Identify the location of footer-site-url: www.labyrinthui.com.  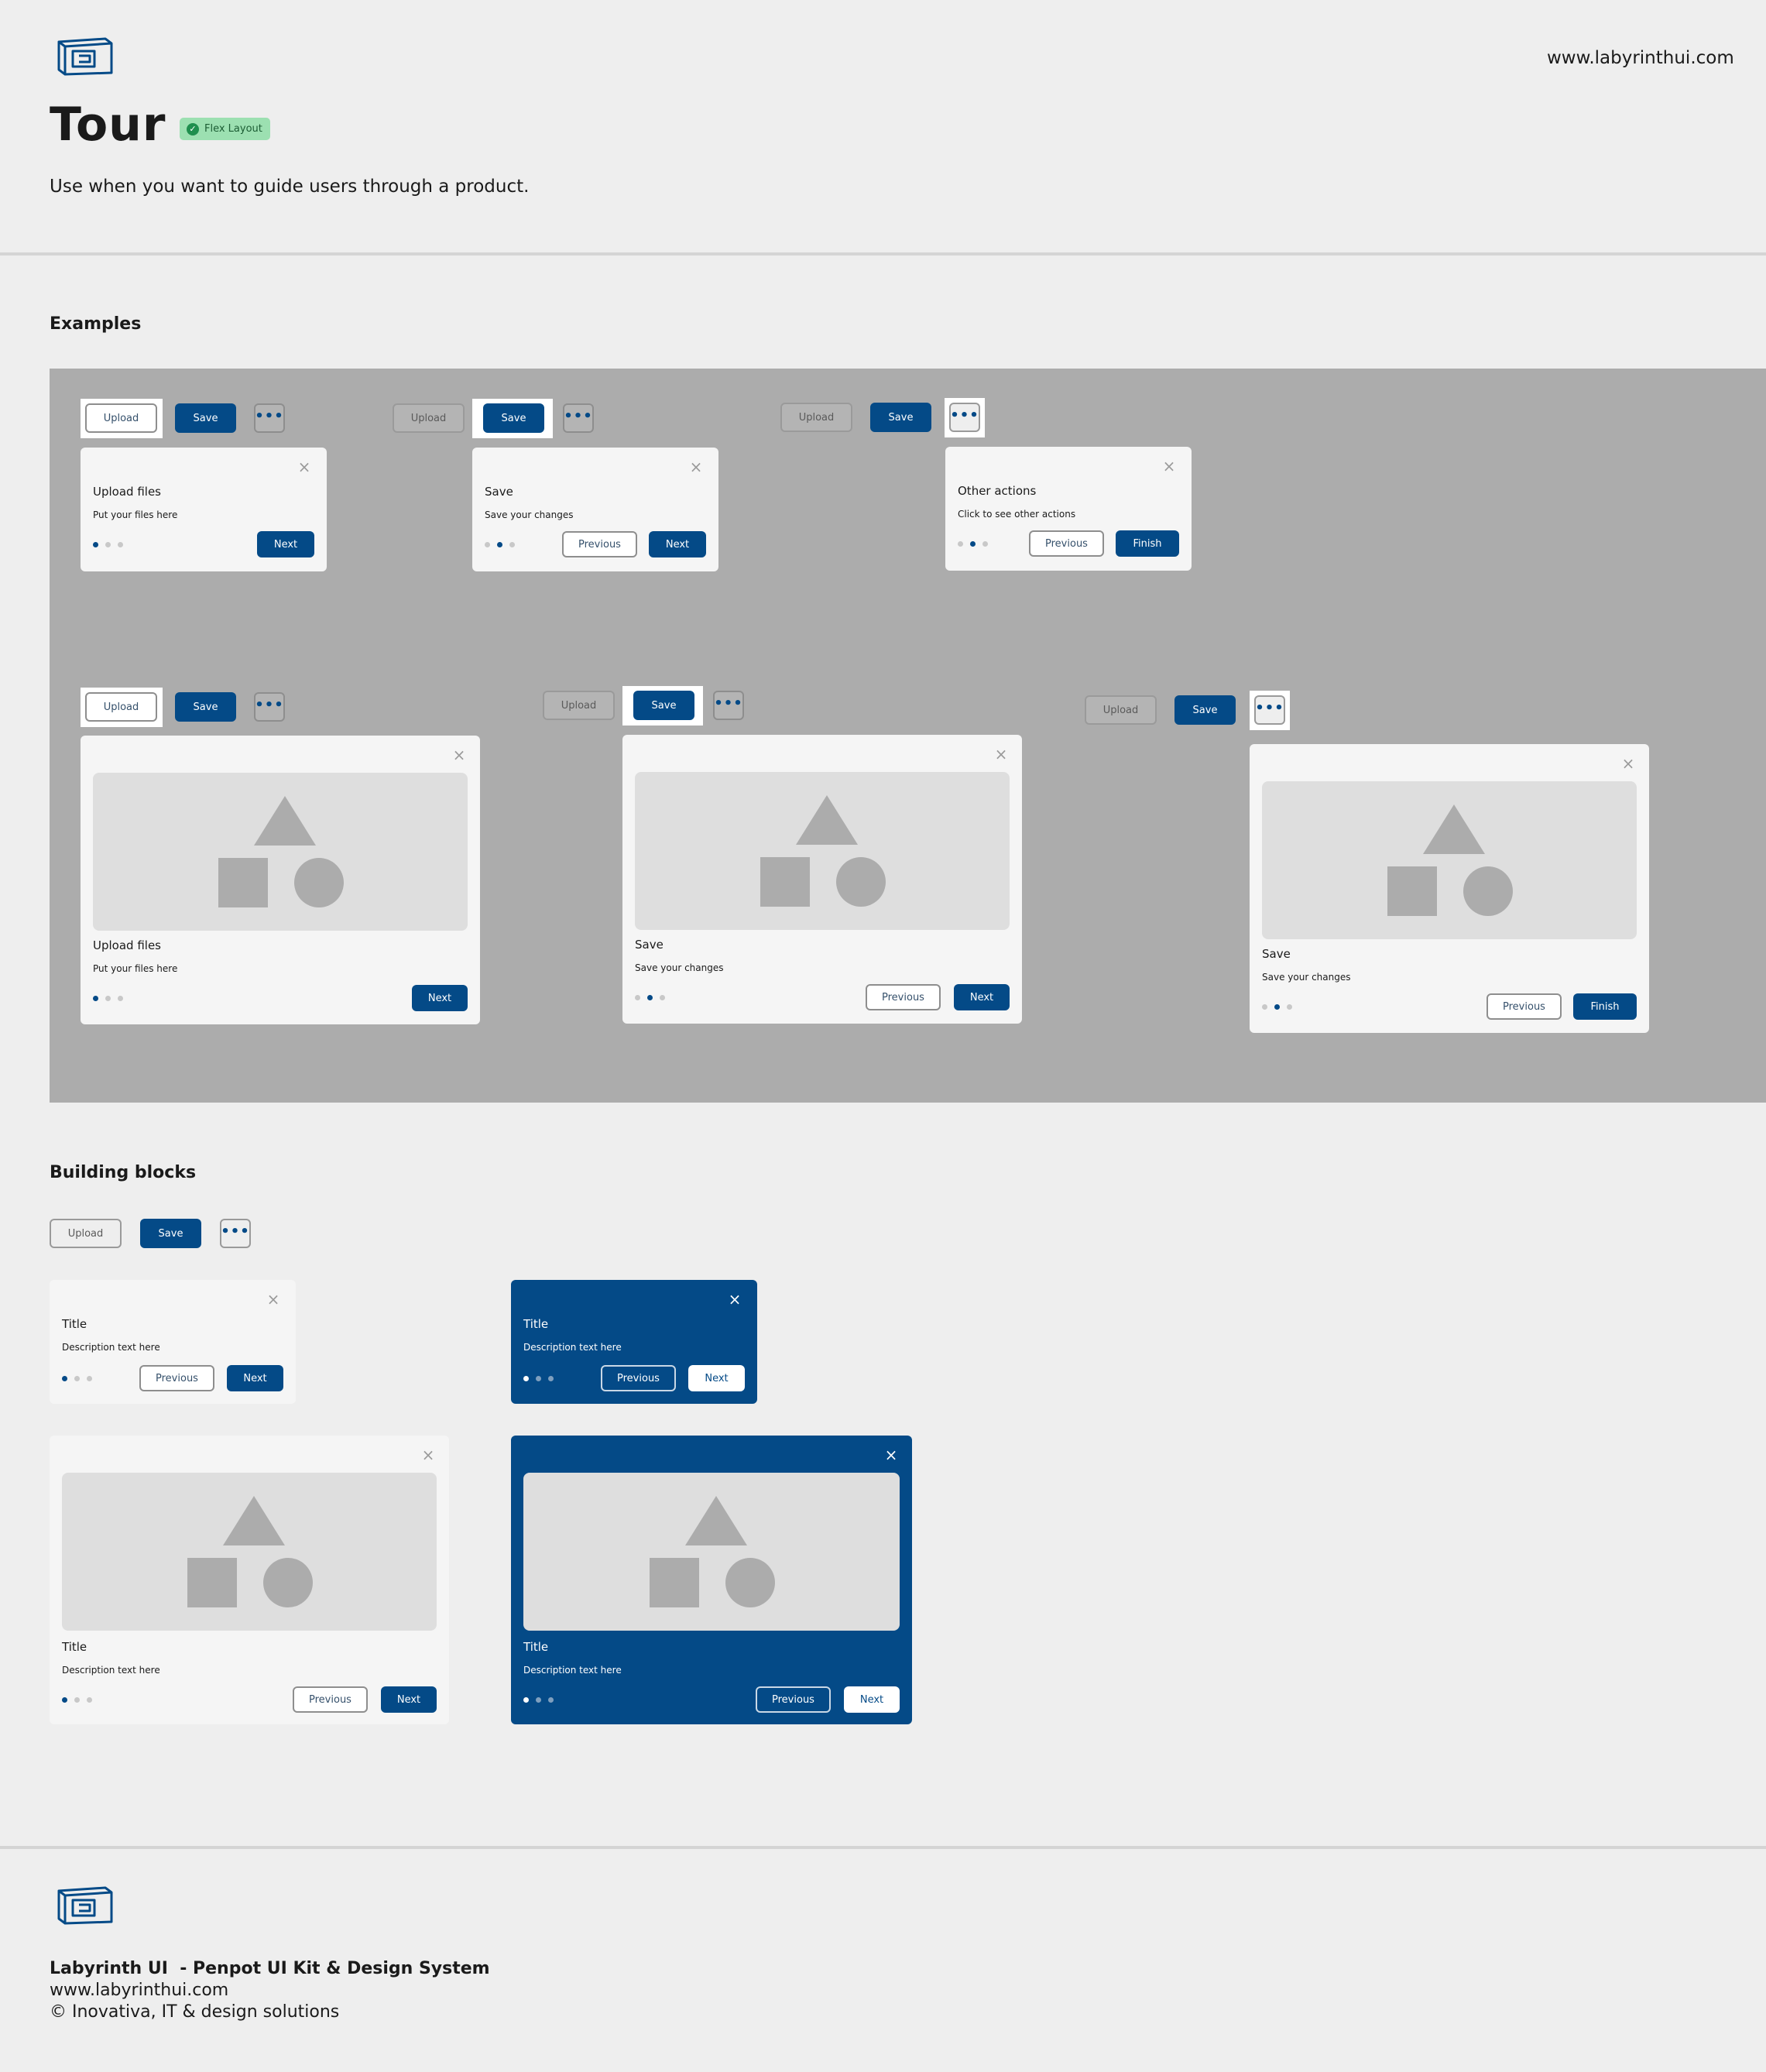
(139, 1991).